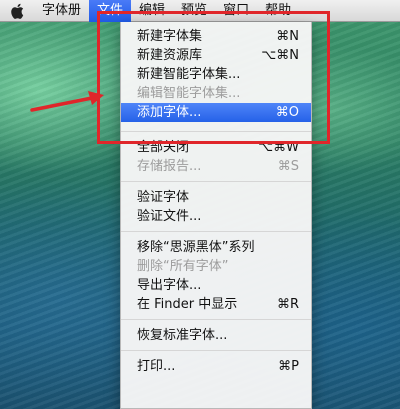 The height and width of the screenshot is (409, 400). Describe the element at coordinates (163, 197) in the screenshot. I see `menu-item-label: 验证字体` at that location.